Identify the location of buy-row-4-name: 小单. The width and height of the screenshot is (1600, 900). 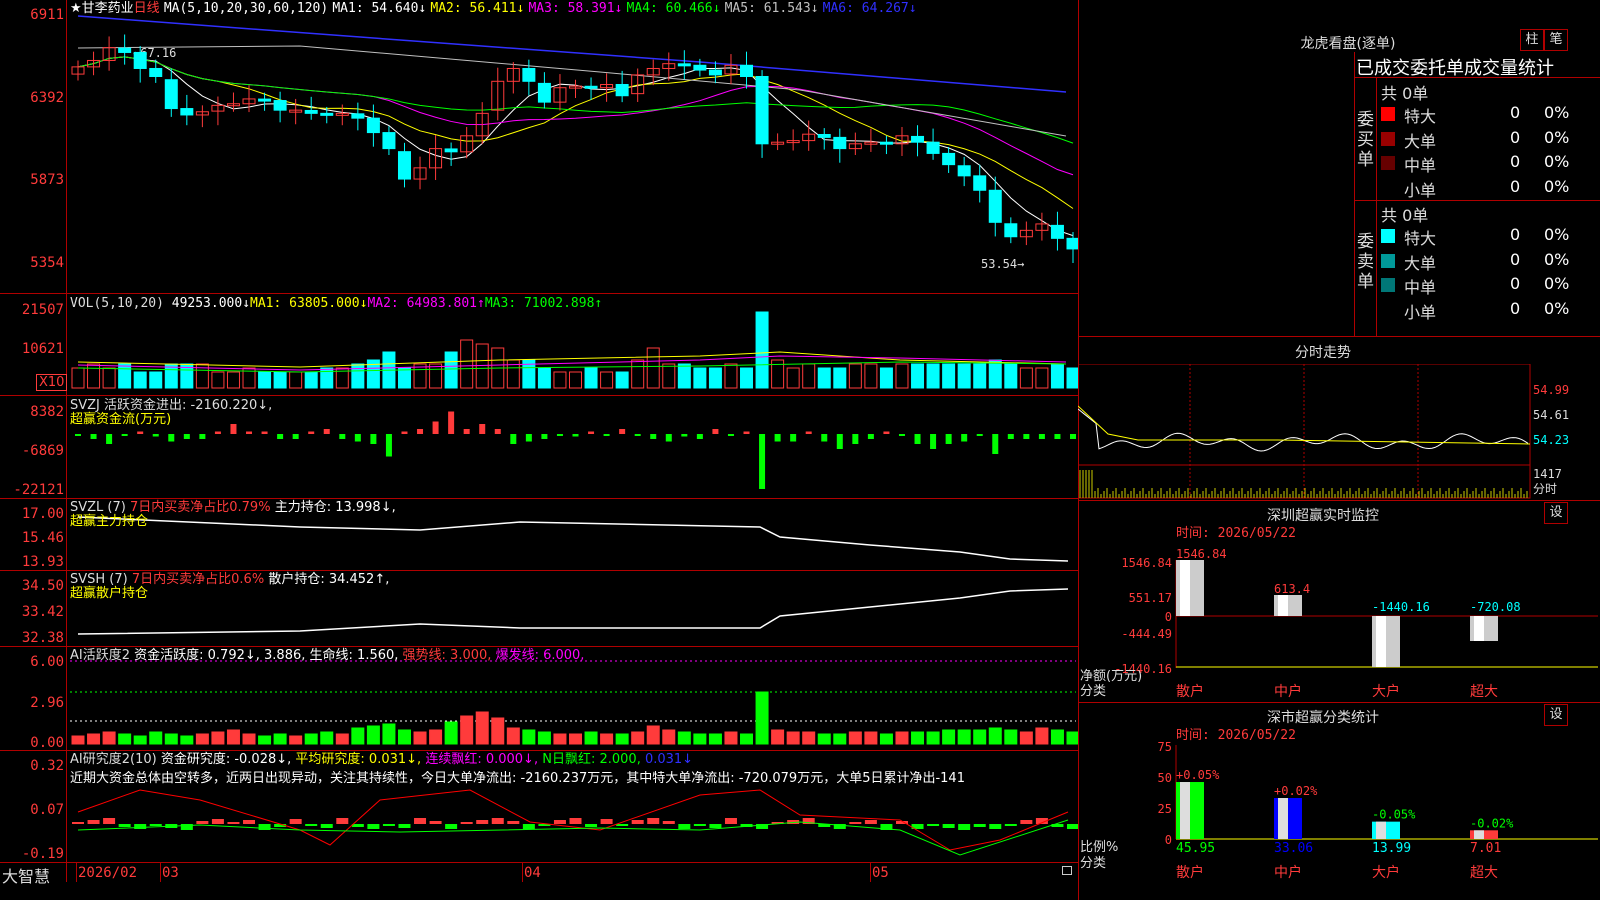
(1420, 190).